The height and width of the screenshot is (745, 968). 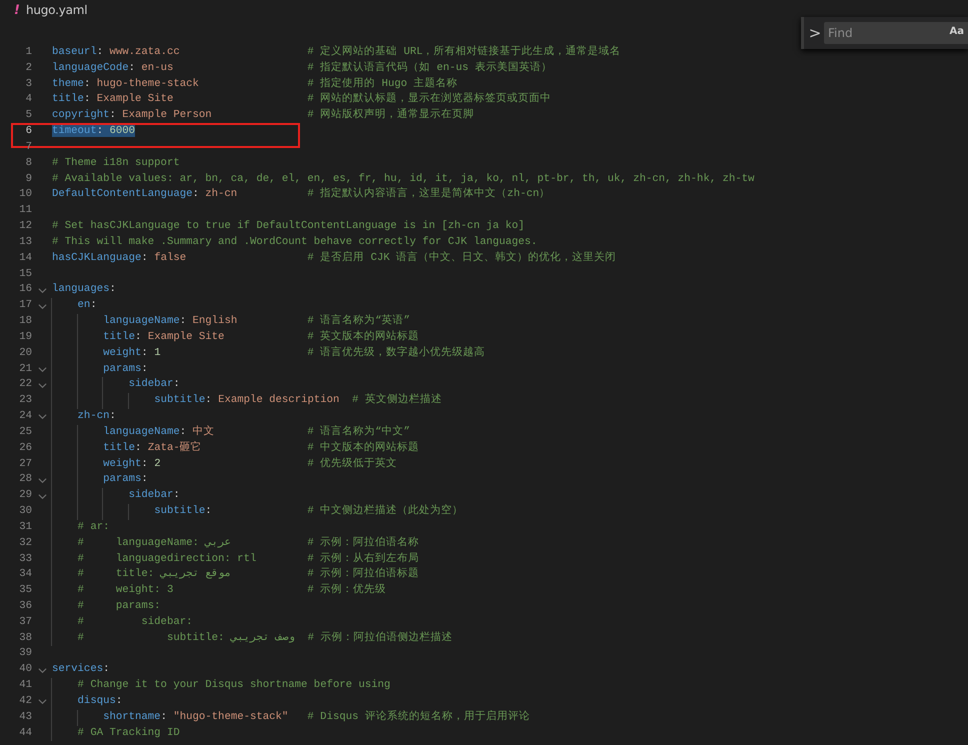 What do you see at coordinates (815, 33) in the screenshot?
I see `toggle-replace-button: >` at bounding box center [815, 33].